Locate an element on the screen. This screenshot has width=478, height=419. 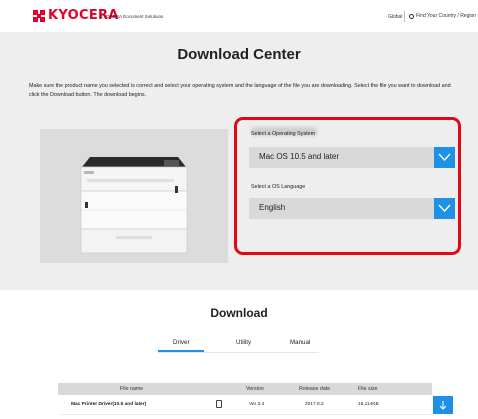
global-link: Global is located at coordinates (395, 17).